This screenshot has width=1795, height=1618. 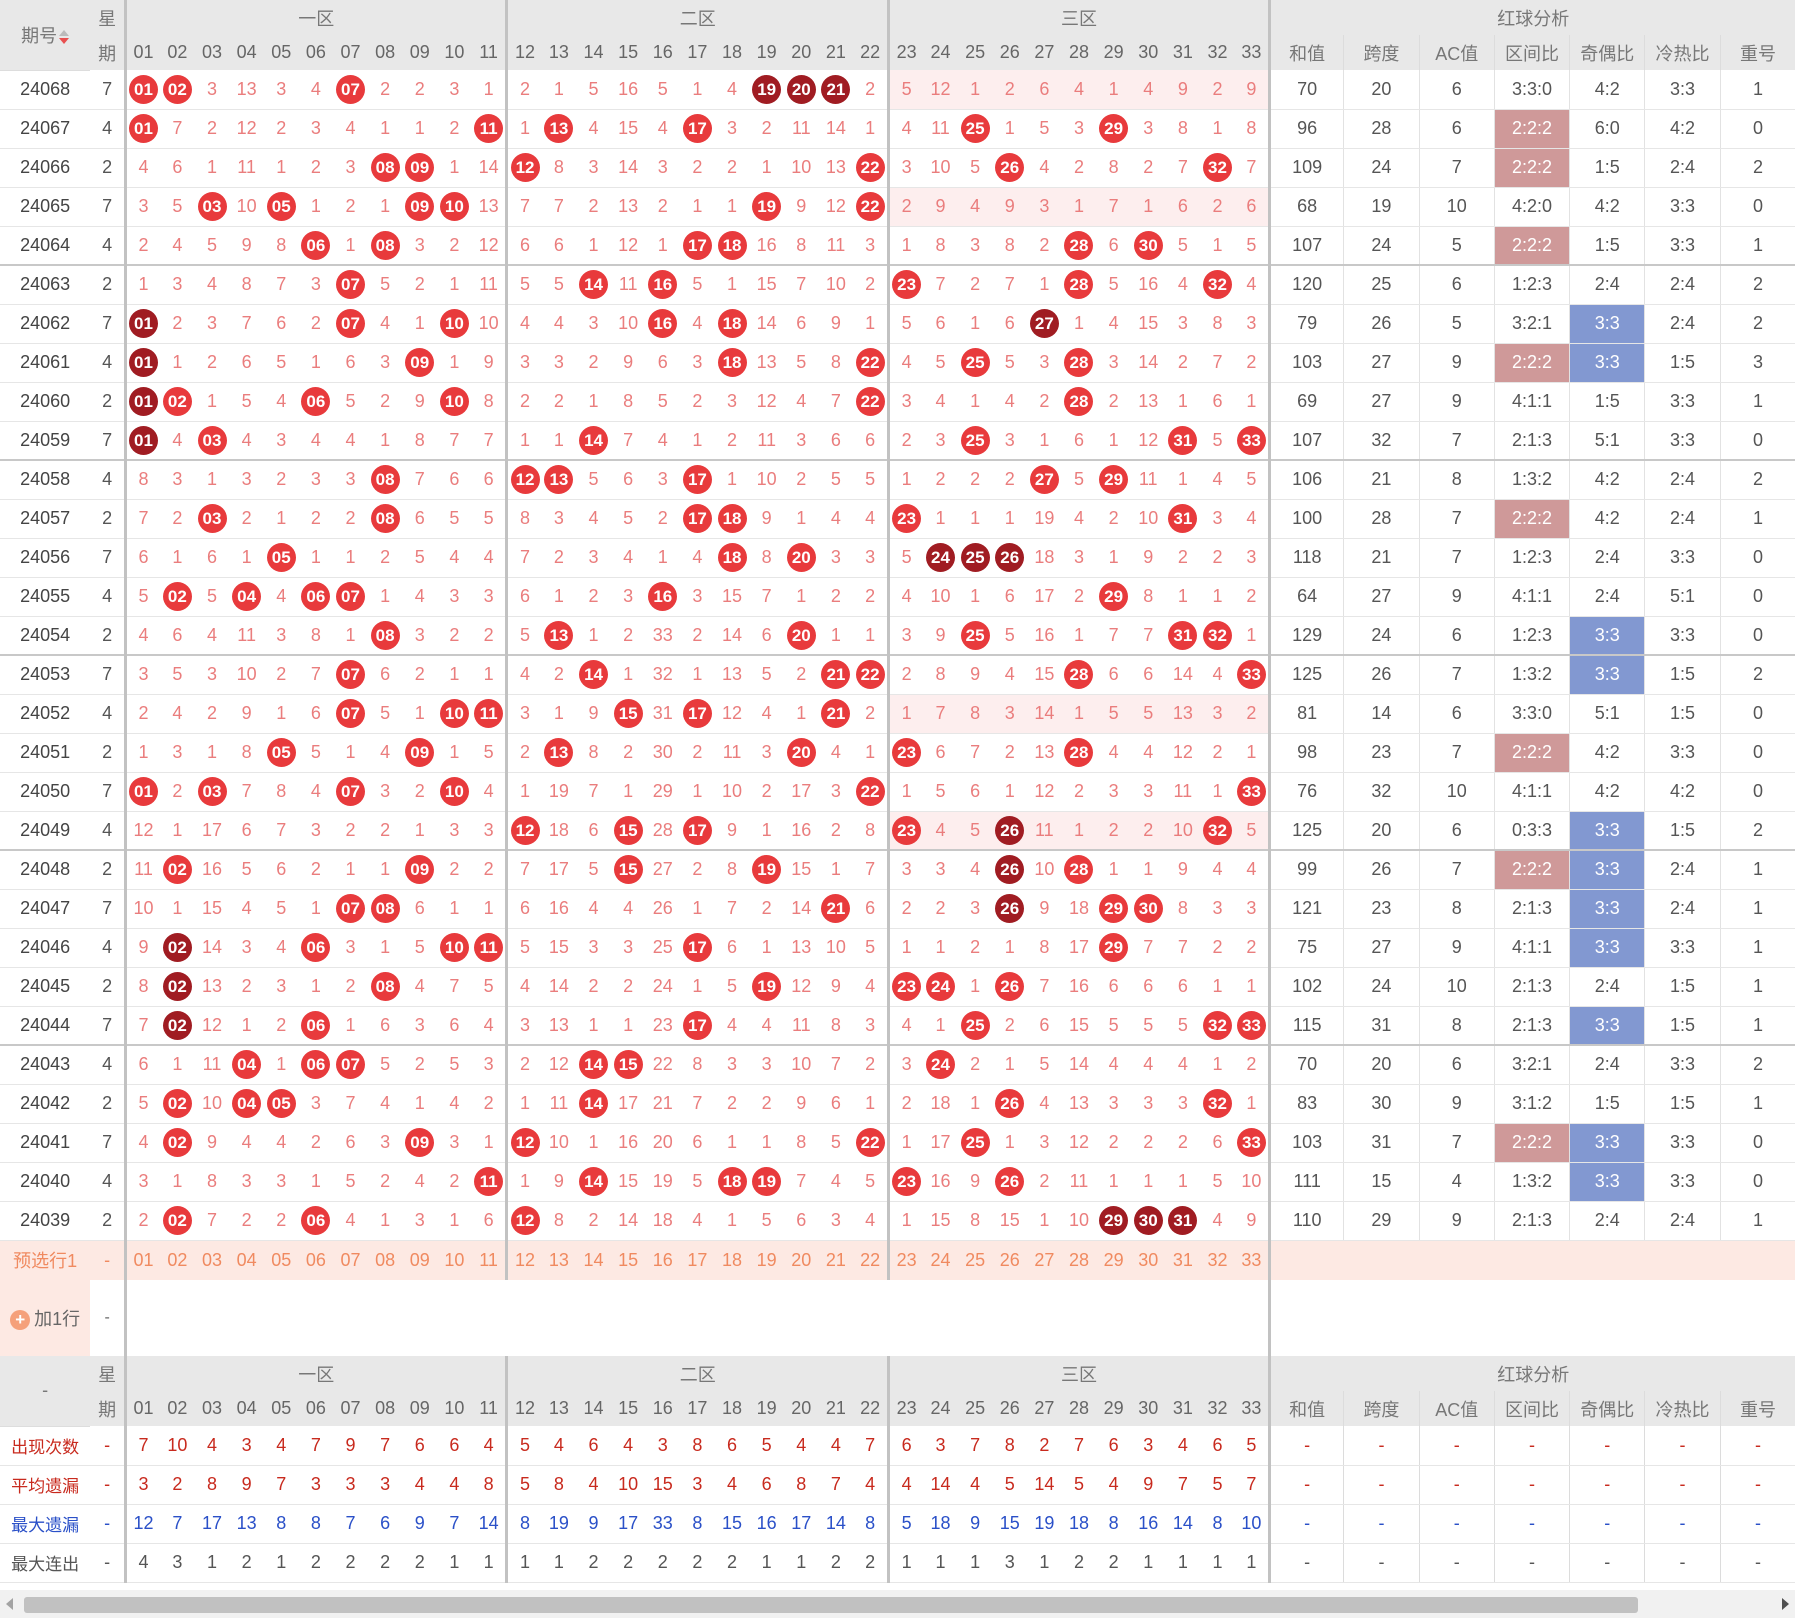 I want to click on number-header-25: 25, so click(x=975, y=52).